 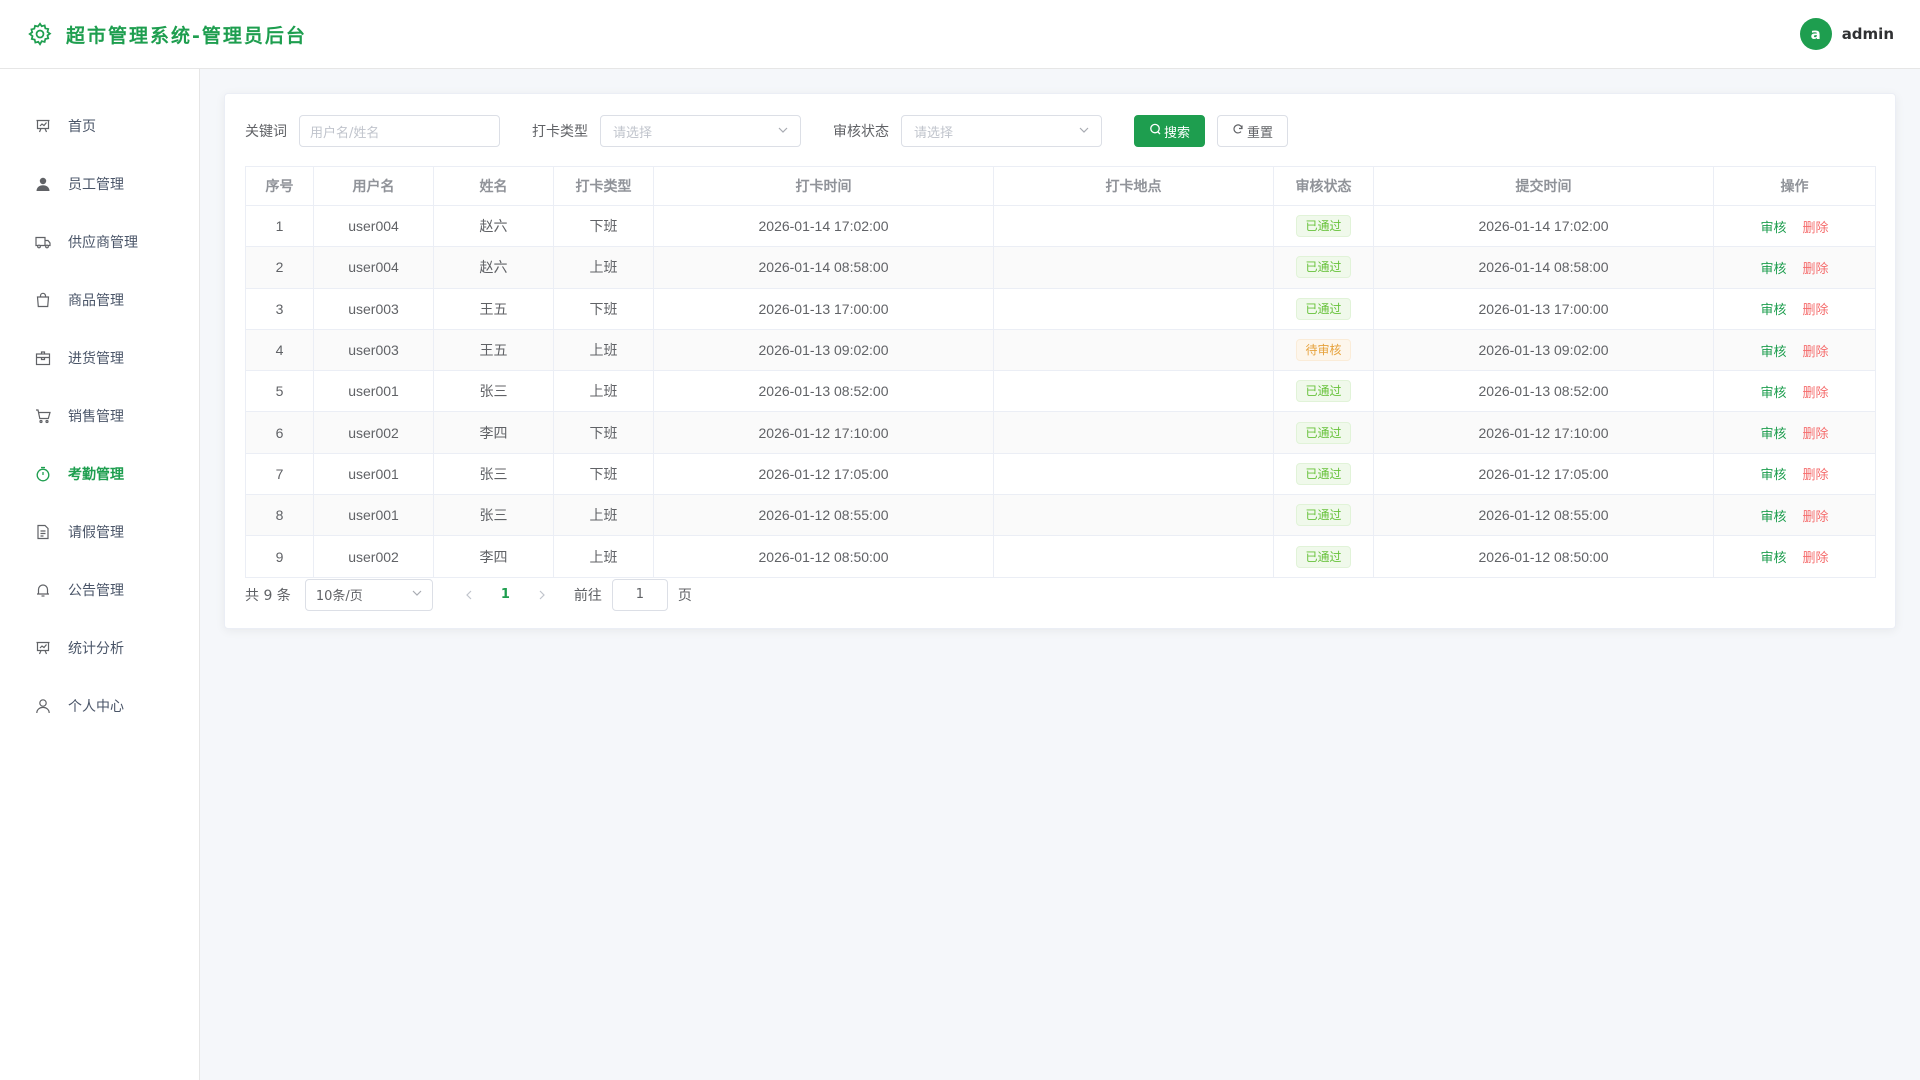 What do you see at coordinates (339, 597) in the screenshot?
I see `page-size-value: 10条/页` at bounding box center [339, 597].